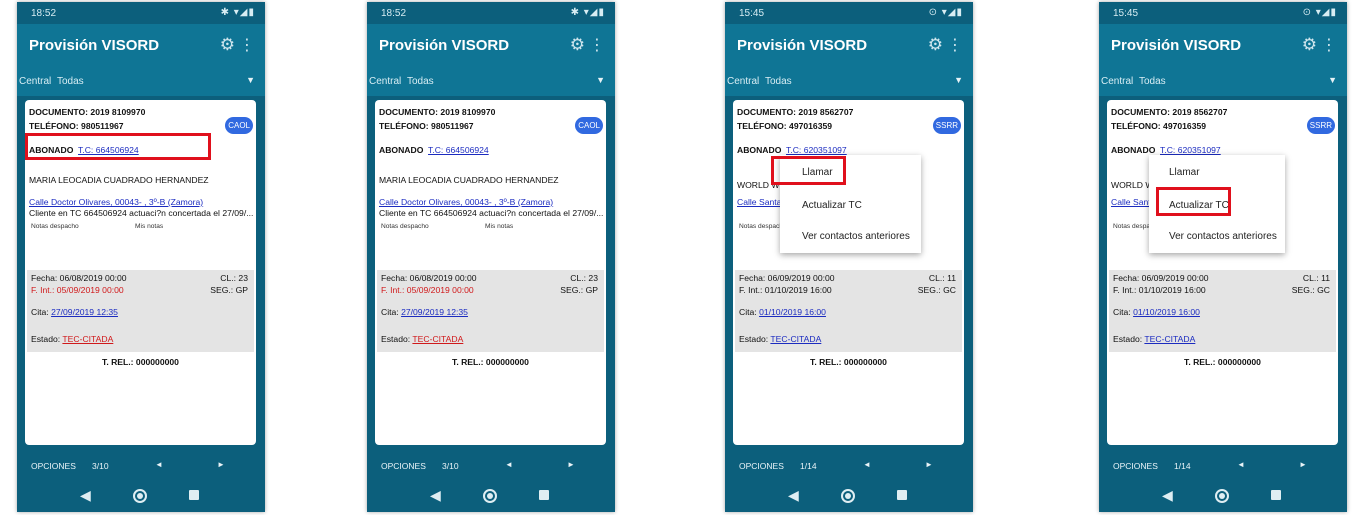 This screenshot has width=1354, height=515. I want to click on my-notes-label: Mis notas, so click(149, 226).